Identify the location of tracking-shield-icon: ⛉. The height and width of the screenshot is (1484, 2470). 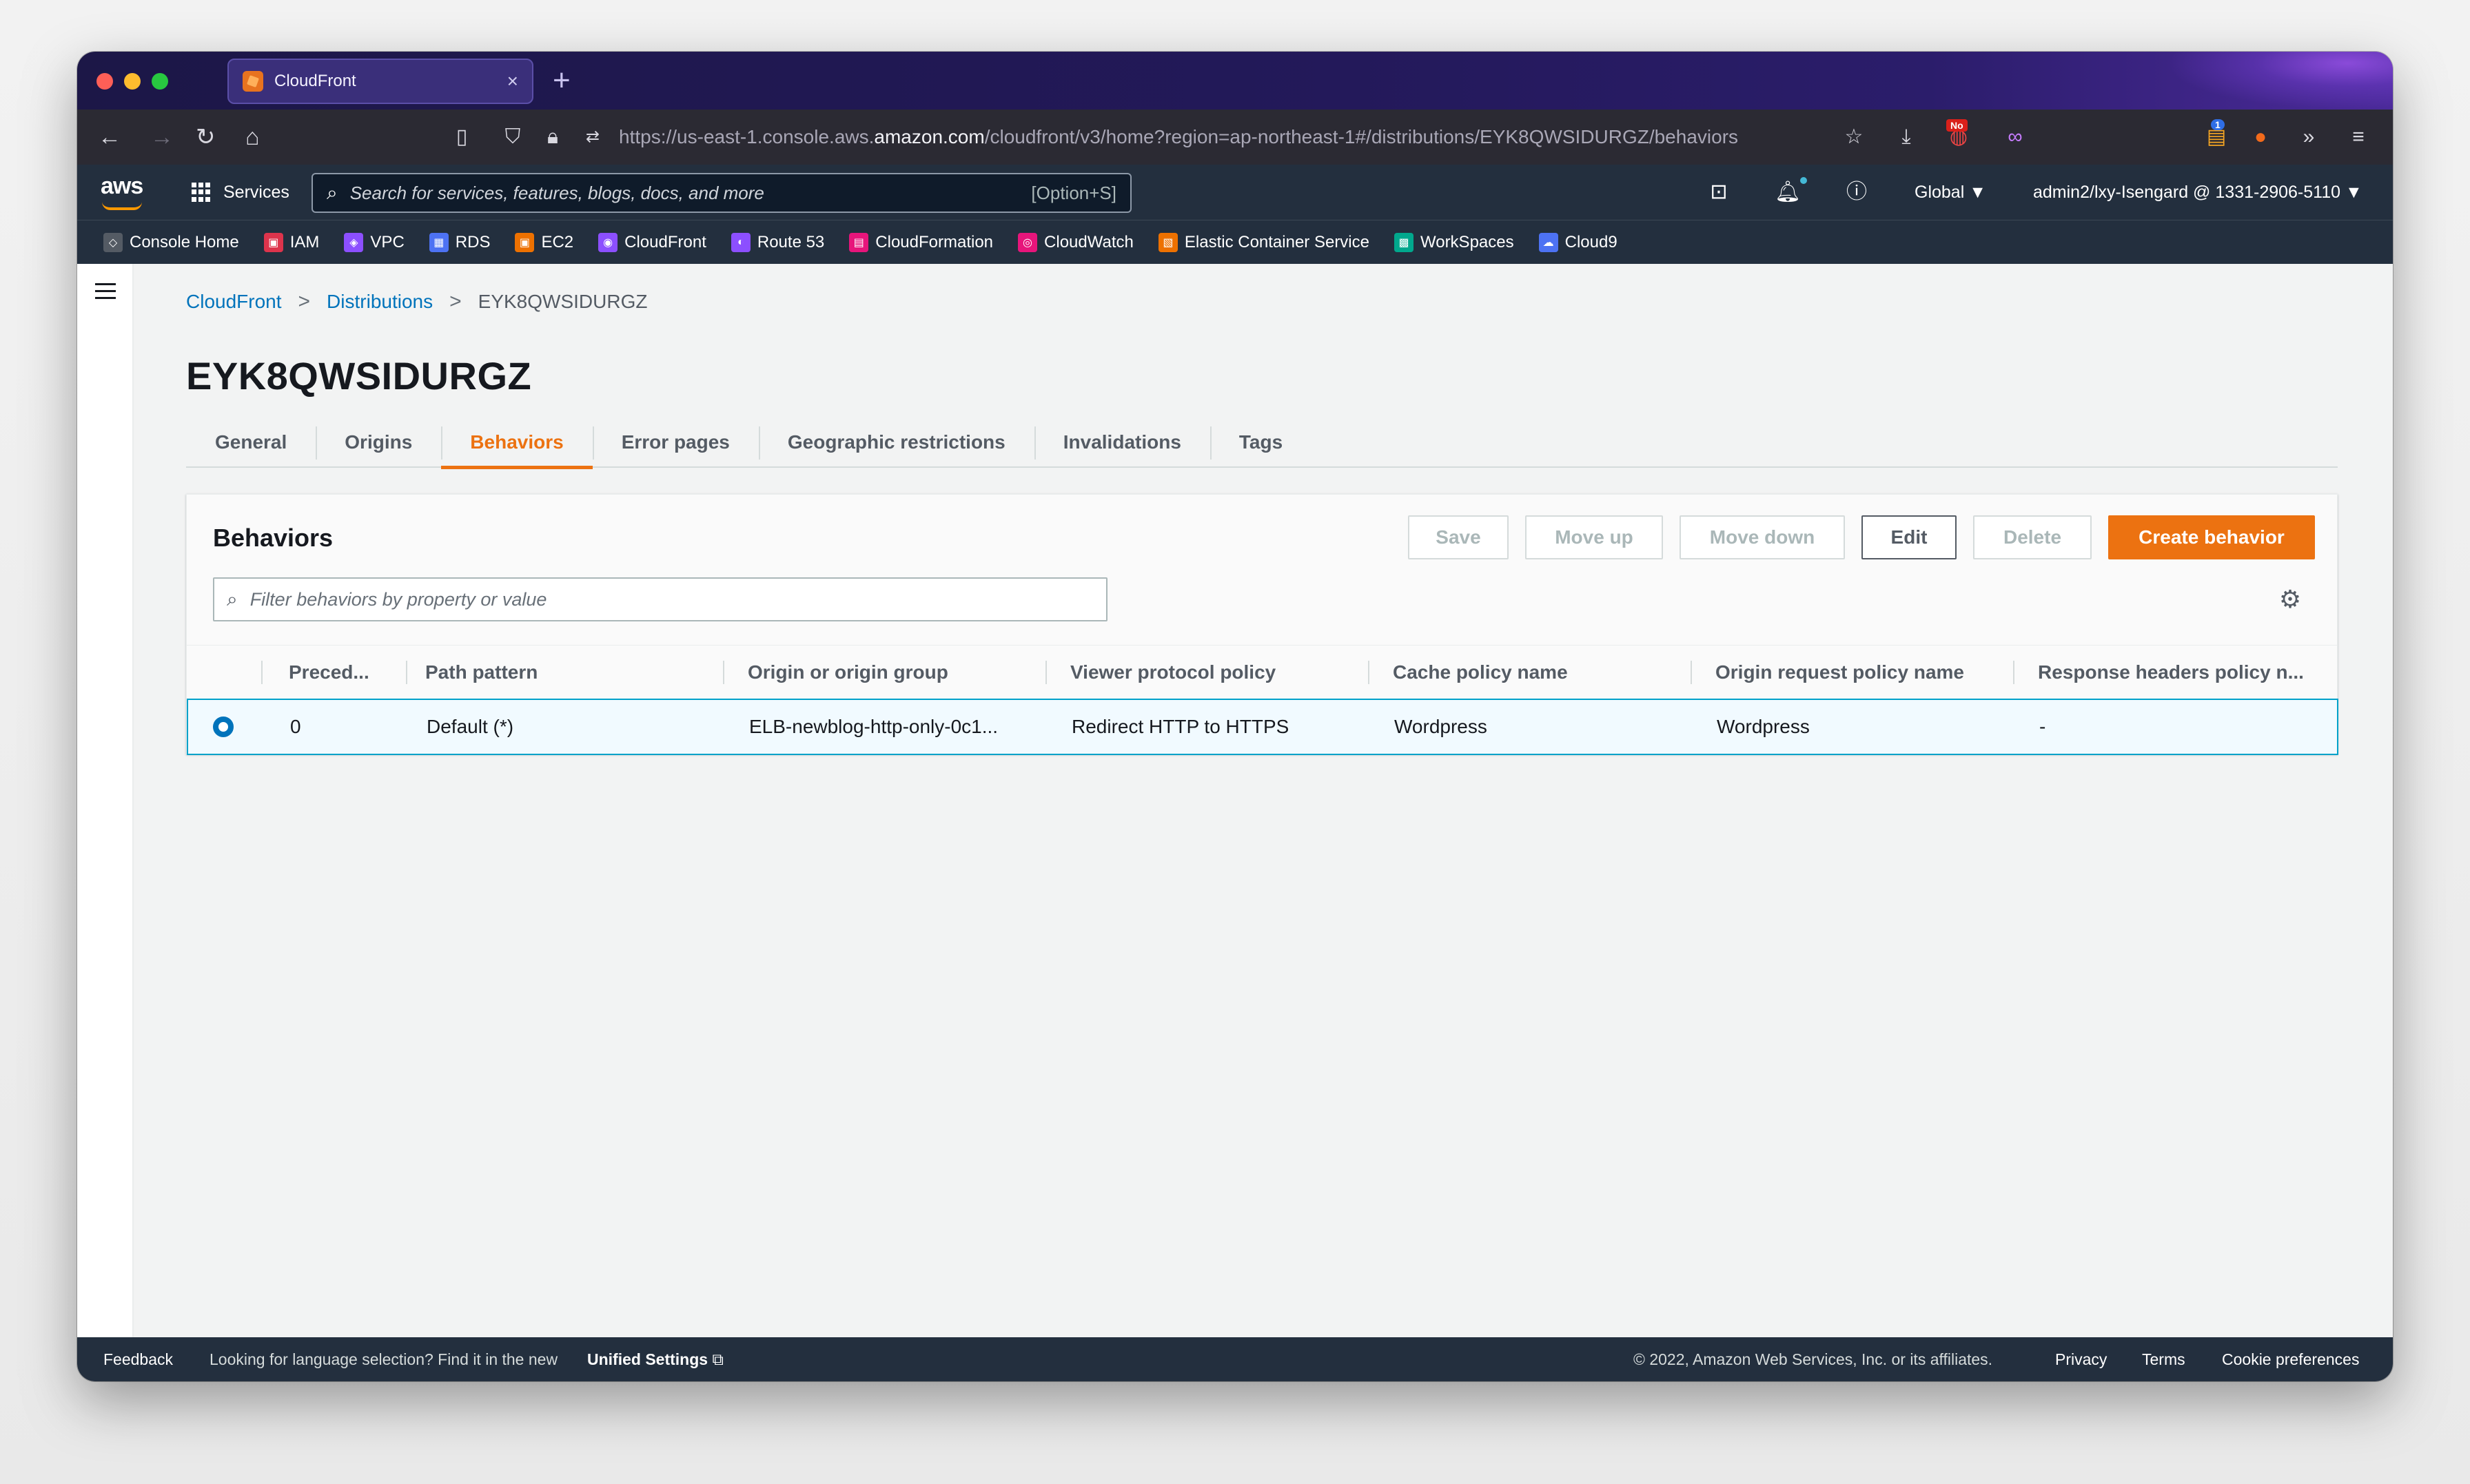
(512, 137).